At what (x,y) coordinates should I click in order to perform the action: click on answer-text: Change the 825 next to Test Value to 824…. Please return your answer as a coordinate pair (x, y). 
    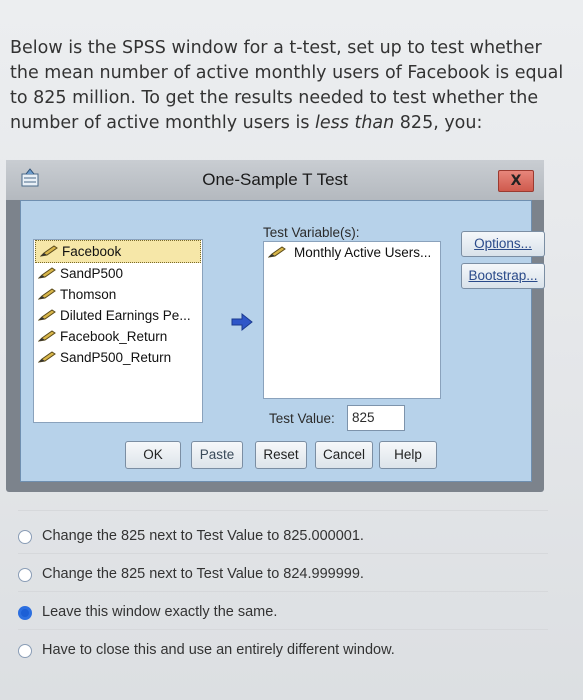
    Looking at the image, I should click on (203, 574).